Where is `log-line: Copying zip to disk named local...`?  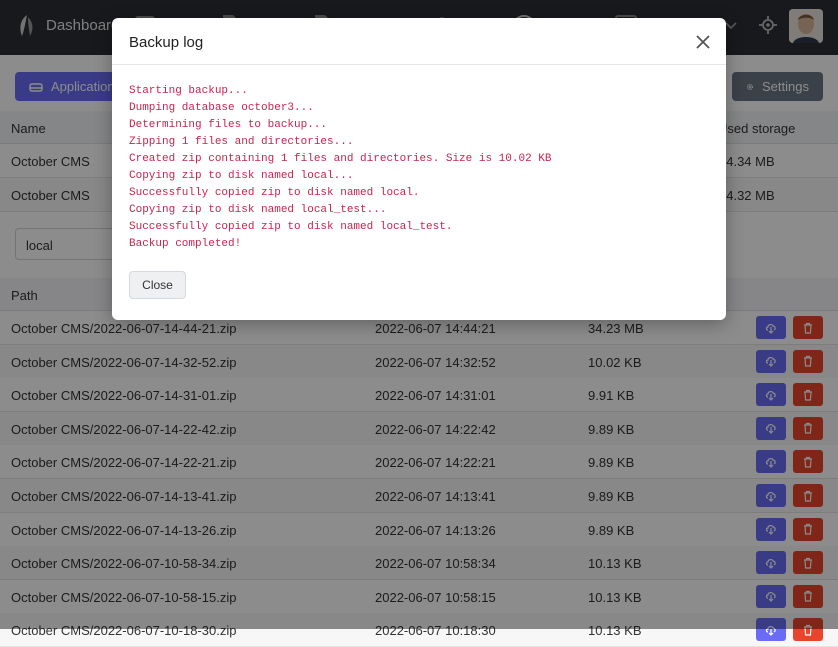
log-line: Copying zip to disk named local... is located at coordinates (241, 176).